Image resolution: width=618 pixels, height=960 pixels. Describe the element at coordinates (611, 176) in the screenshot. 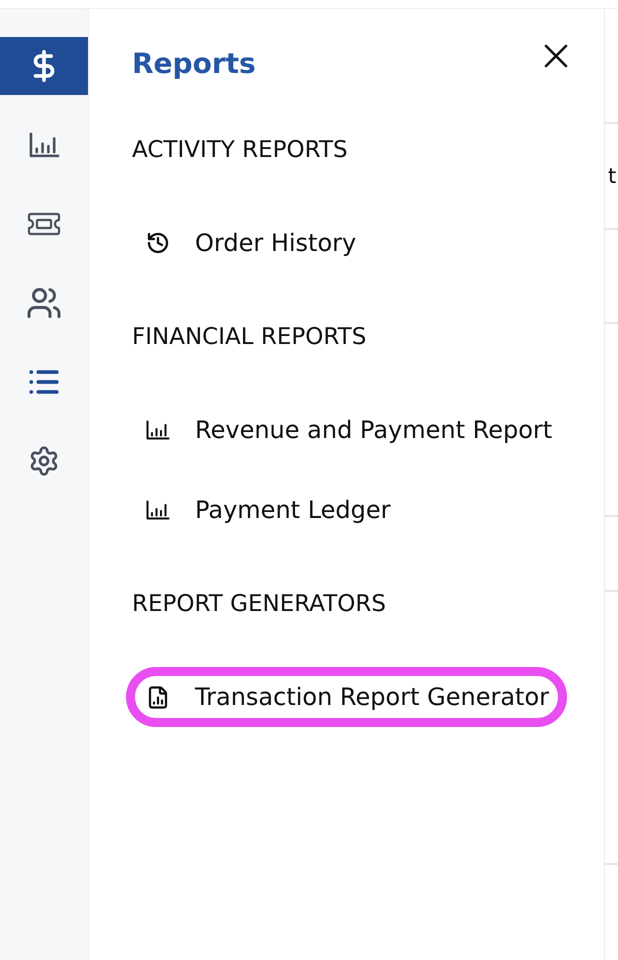

I see `background-text: t` at that location.